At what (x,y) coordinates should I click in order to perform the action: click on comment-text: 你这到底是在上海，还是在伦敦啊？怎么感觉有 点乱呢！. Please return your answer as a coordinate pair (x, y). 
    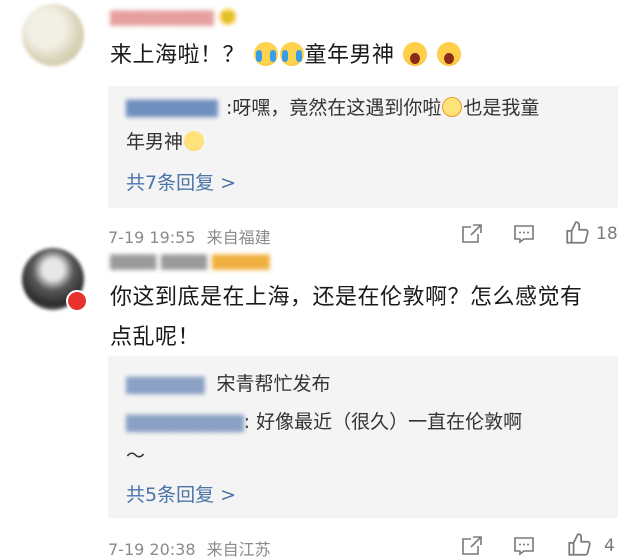
    Looking at the image, I should click on (370, 318).